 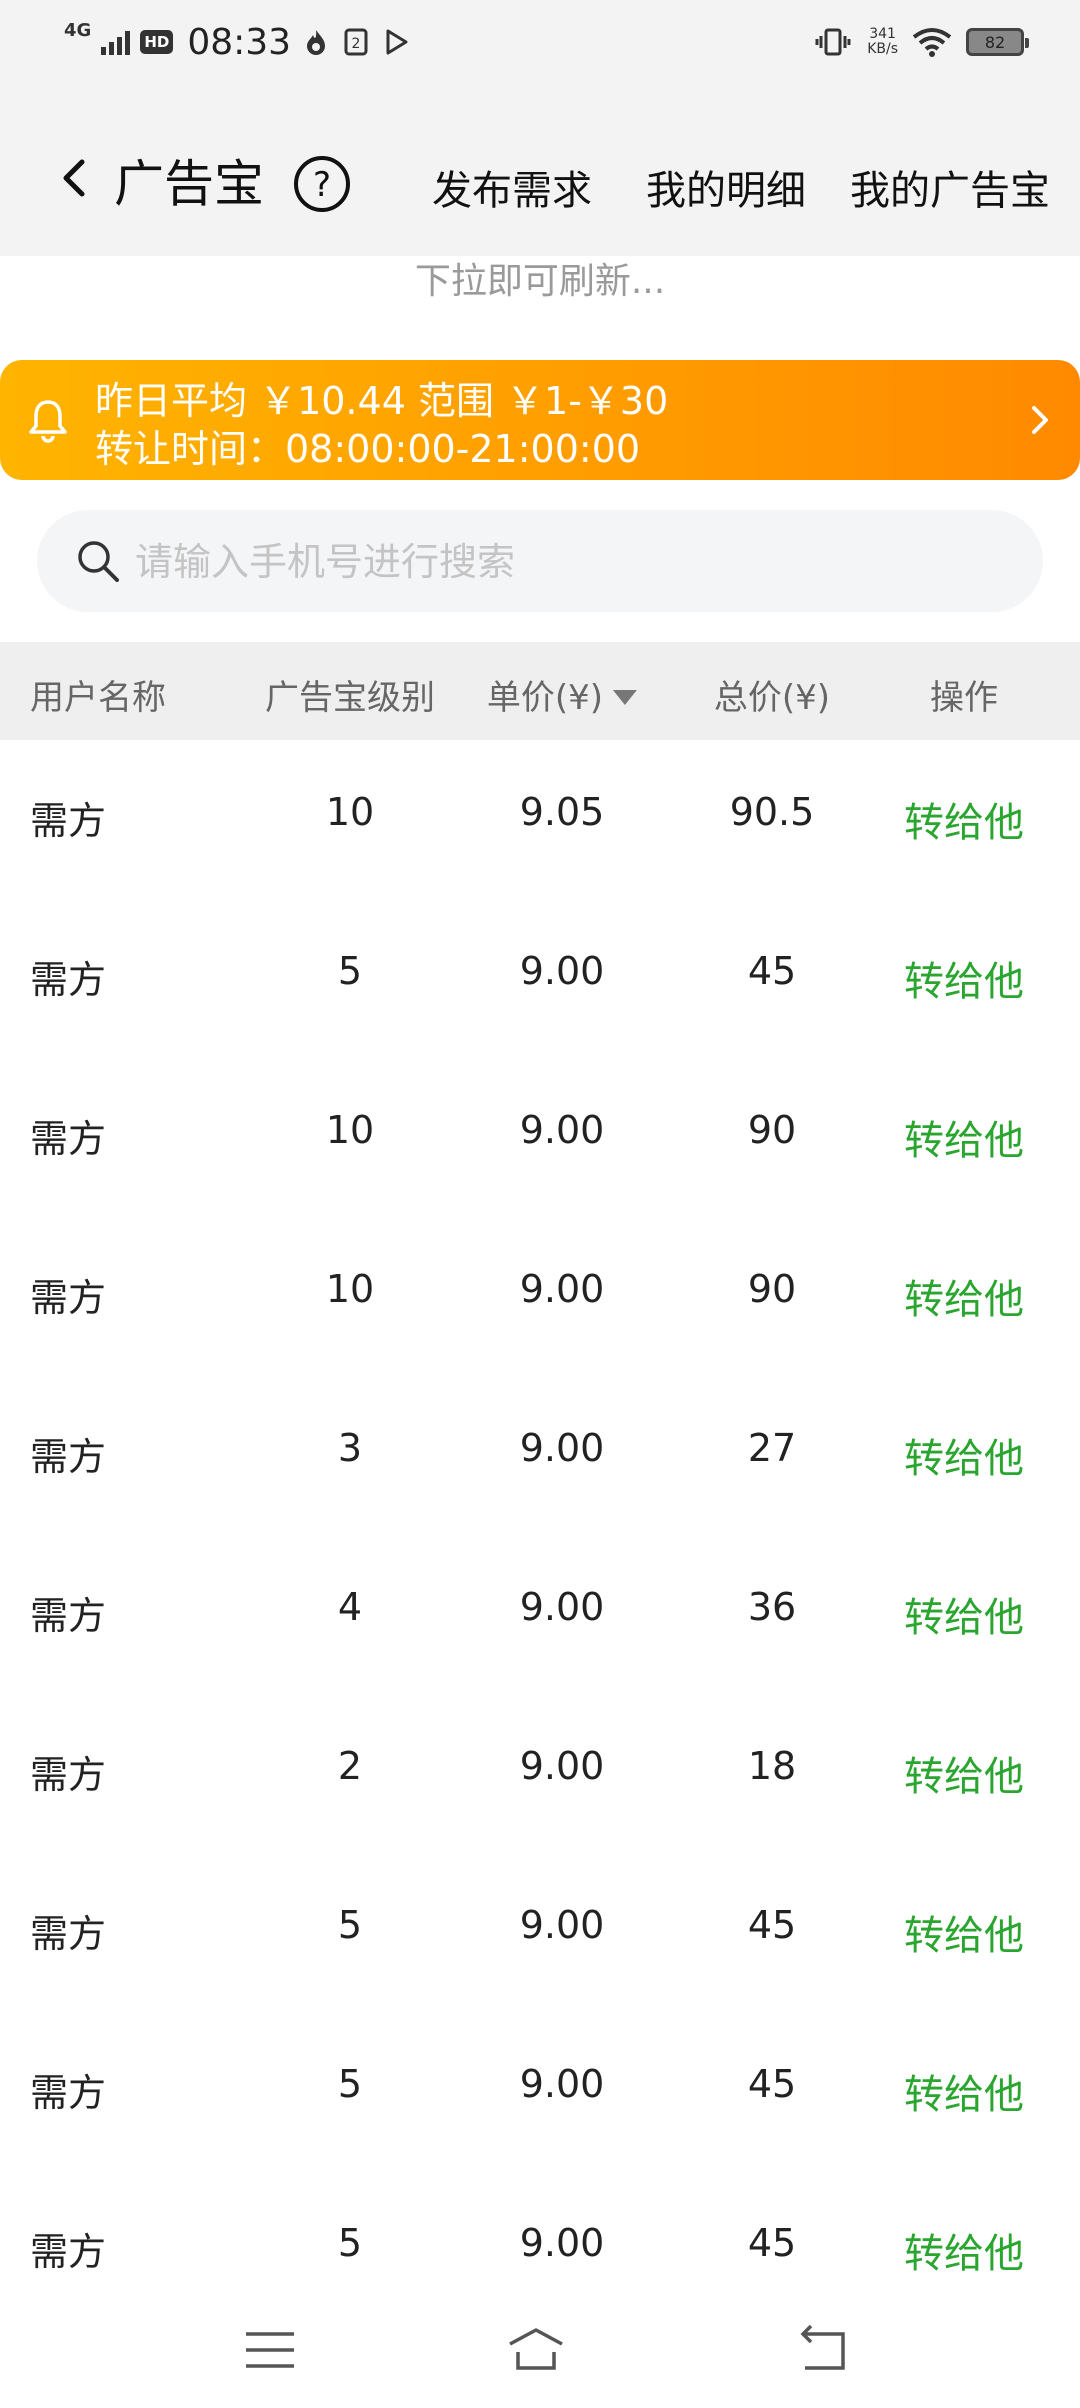 I want to click on home-icon, so click(x=536, y=2350).